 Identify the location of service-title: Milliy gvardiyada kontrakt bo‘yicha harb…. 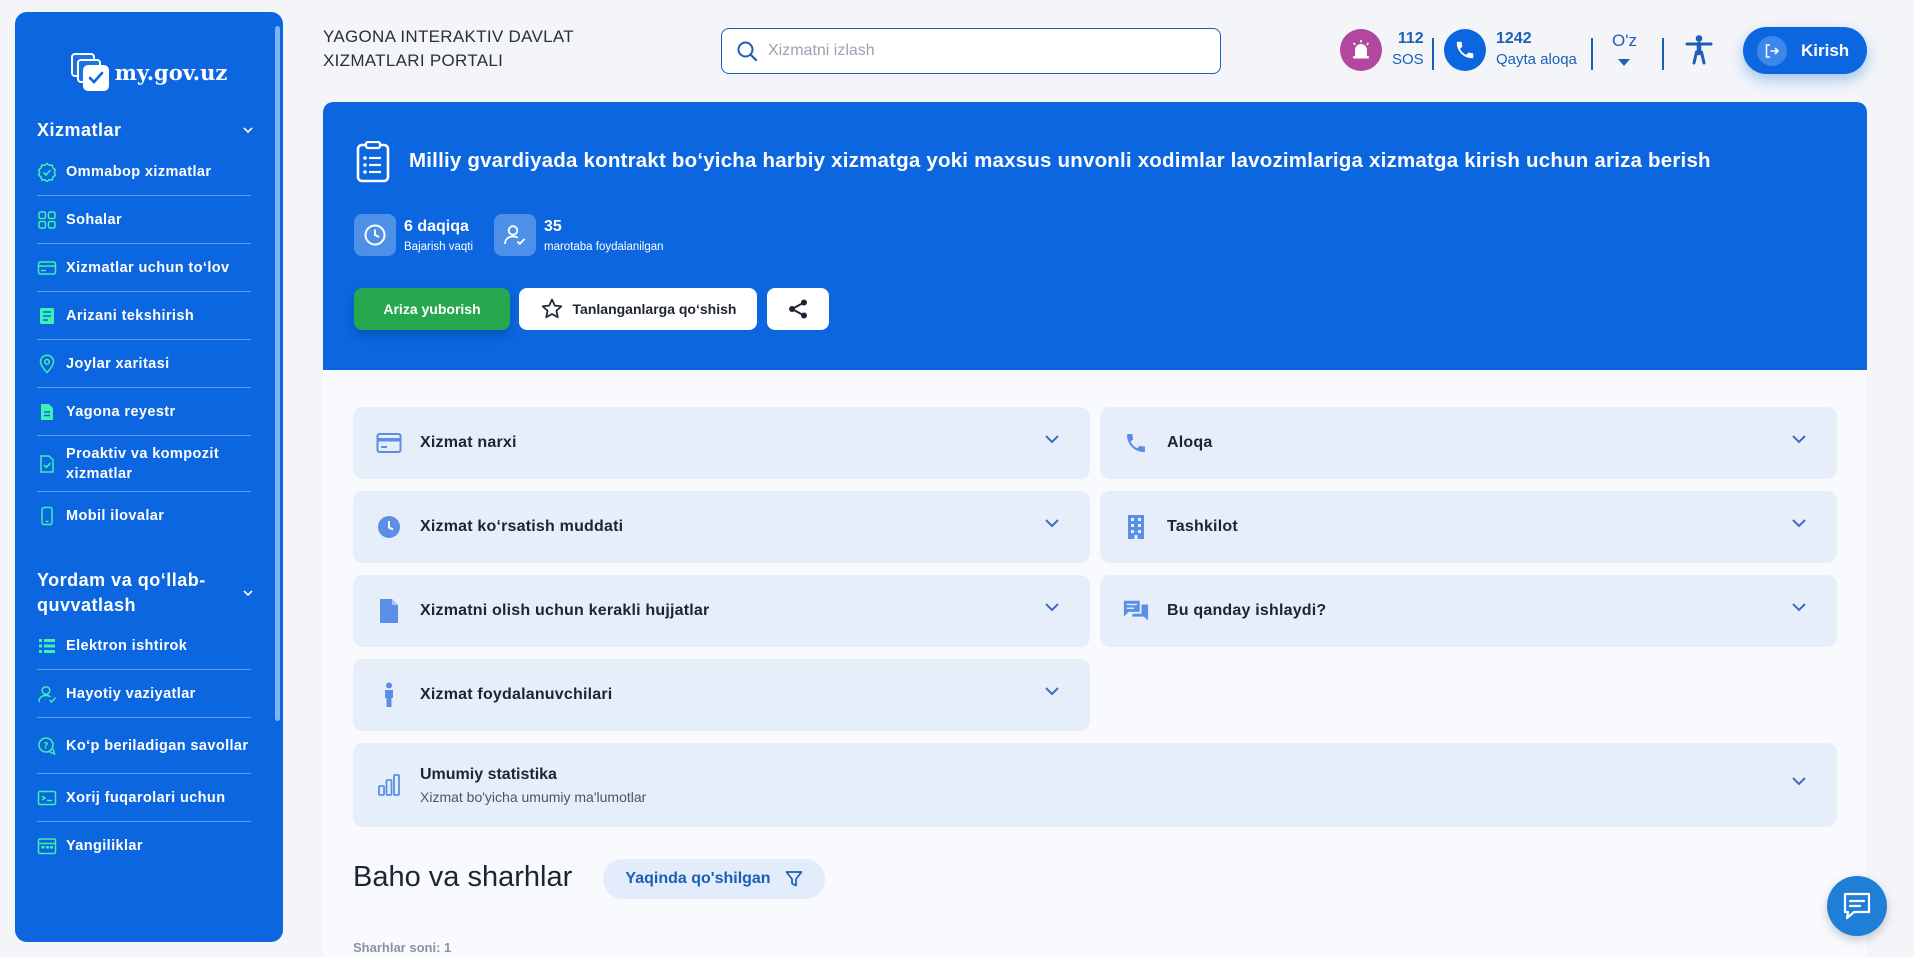
(1060, 160).